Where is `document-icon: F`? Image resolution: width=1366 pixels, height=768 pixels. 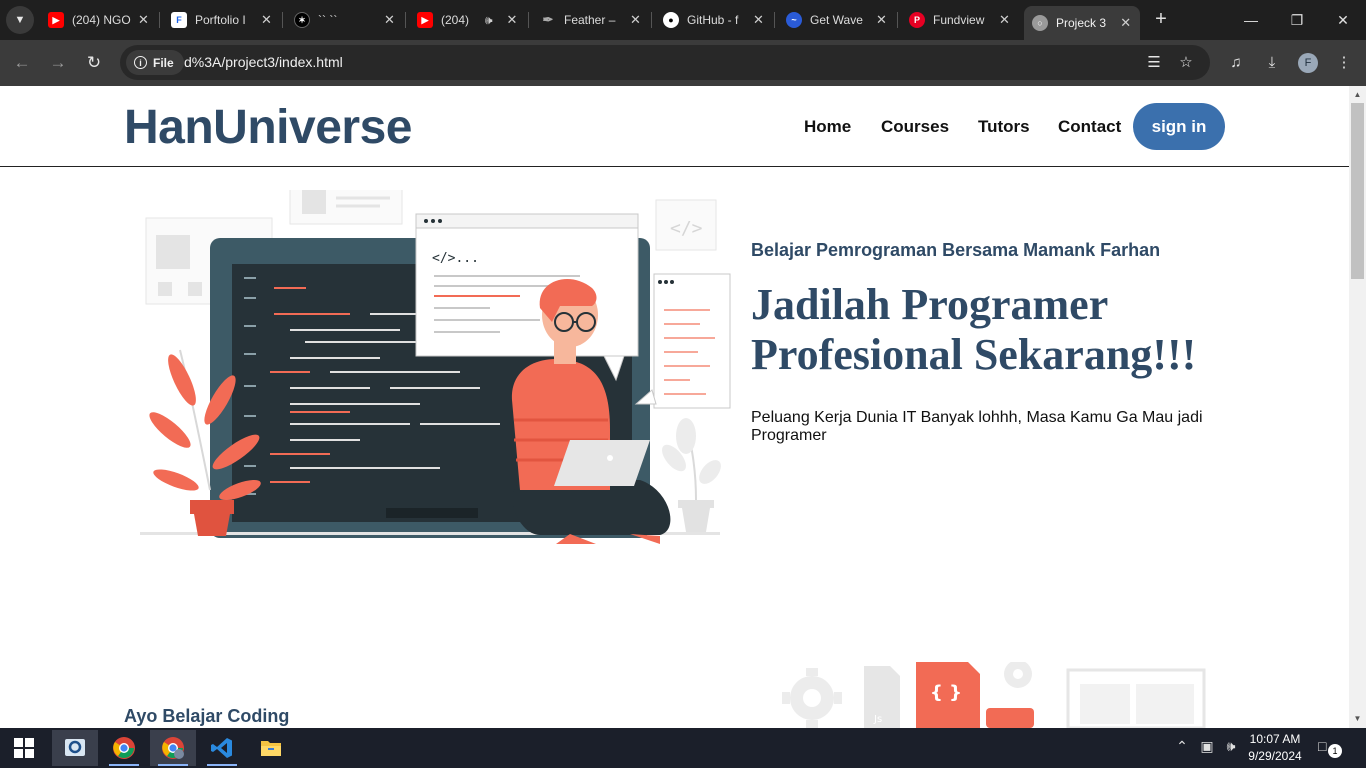 document-icon: F is located at coordinates (179, 20).